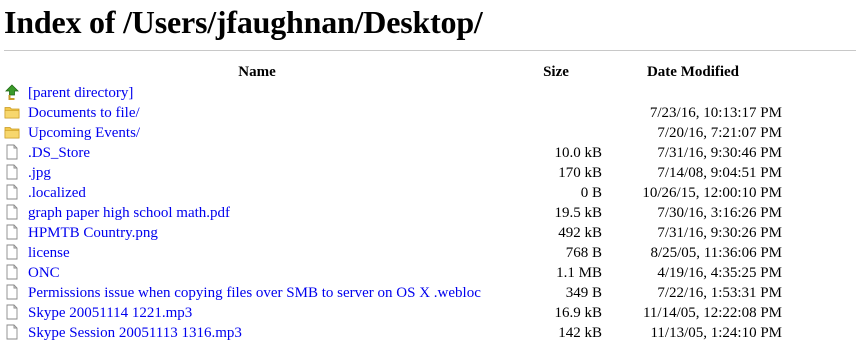  Describe the element at coordinates (580, 332) in the screenshot. I see `size-cell: 142 kB` at that location.